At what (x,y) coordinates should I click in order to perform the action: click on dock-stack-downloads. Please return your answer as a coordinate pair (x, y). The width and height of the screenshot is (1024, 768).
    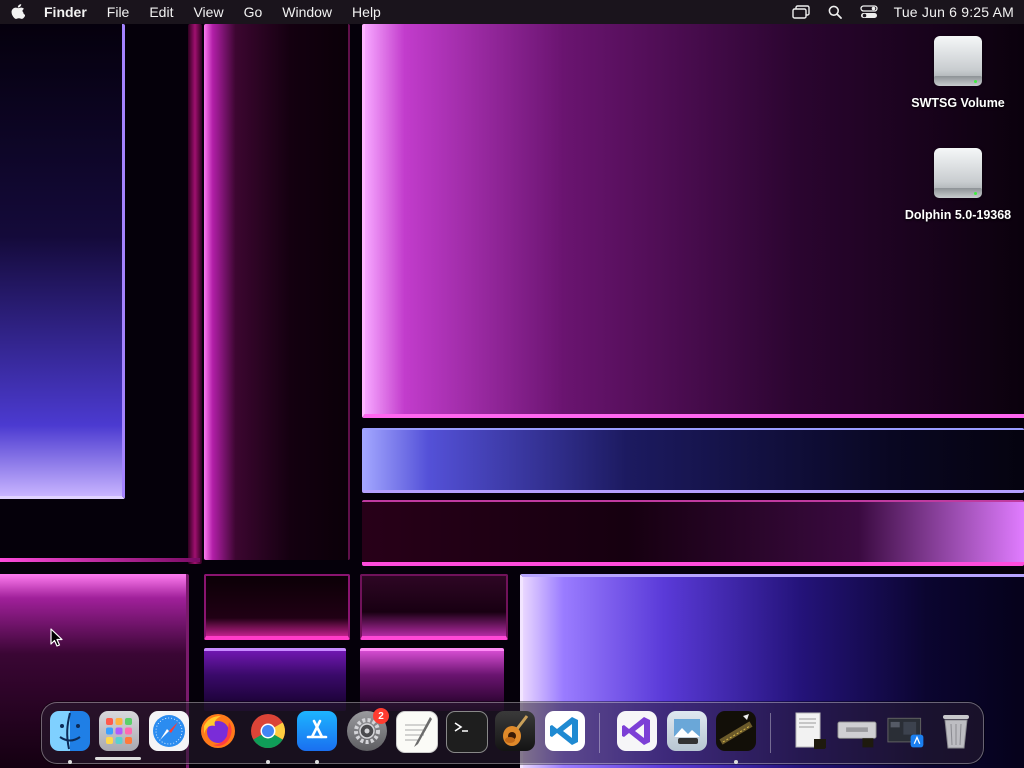
    Looking at the image, I should click on (907, 731).